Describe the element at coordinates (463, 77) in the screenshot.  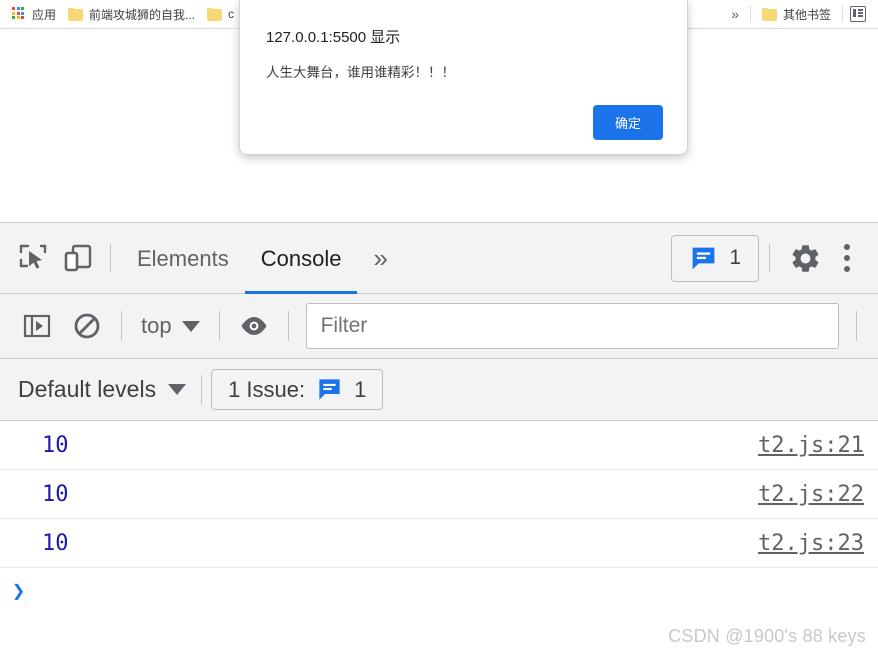
I see `javascript-alert-dialog: 127.0.0.1:5500 显示 人生大舞台，谁用谁精彩！！！ 确定` at that location.